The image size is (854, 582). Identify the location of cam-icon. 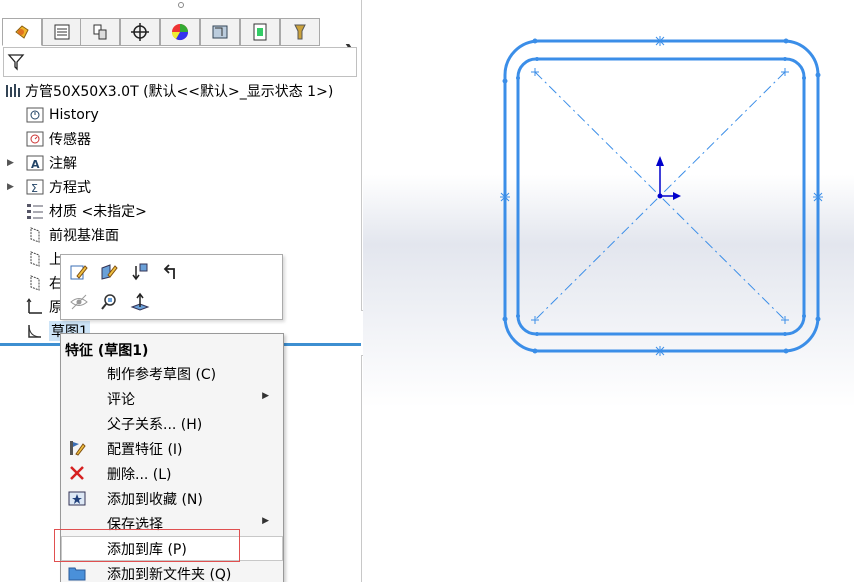
(220, 32).